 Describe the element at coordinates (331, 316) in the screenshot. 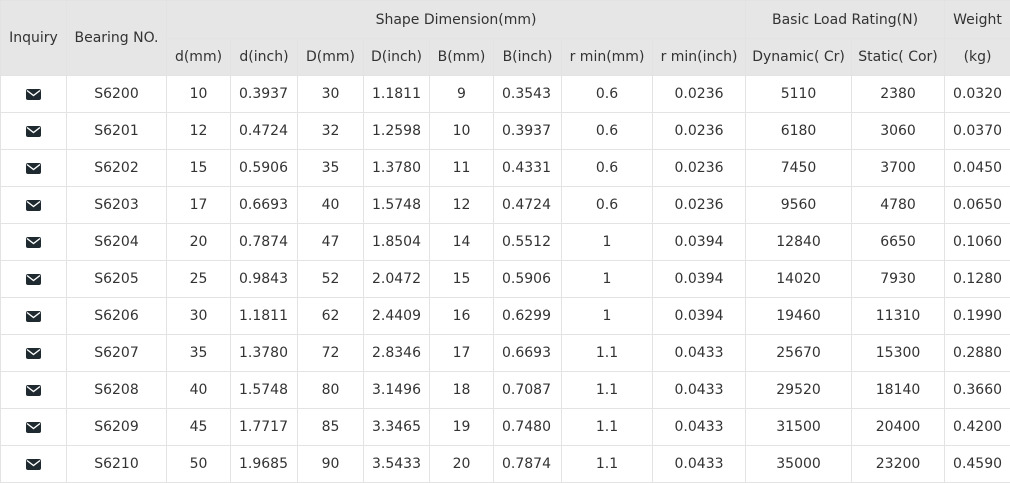

I see `cell-D-mm: 62` at that location.